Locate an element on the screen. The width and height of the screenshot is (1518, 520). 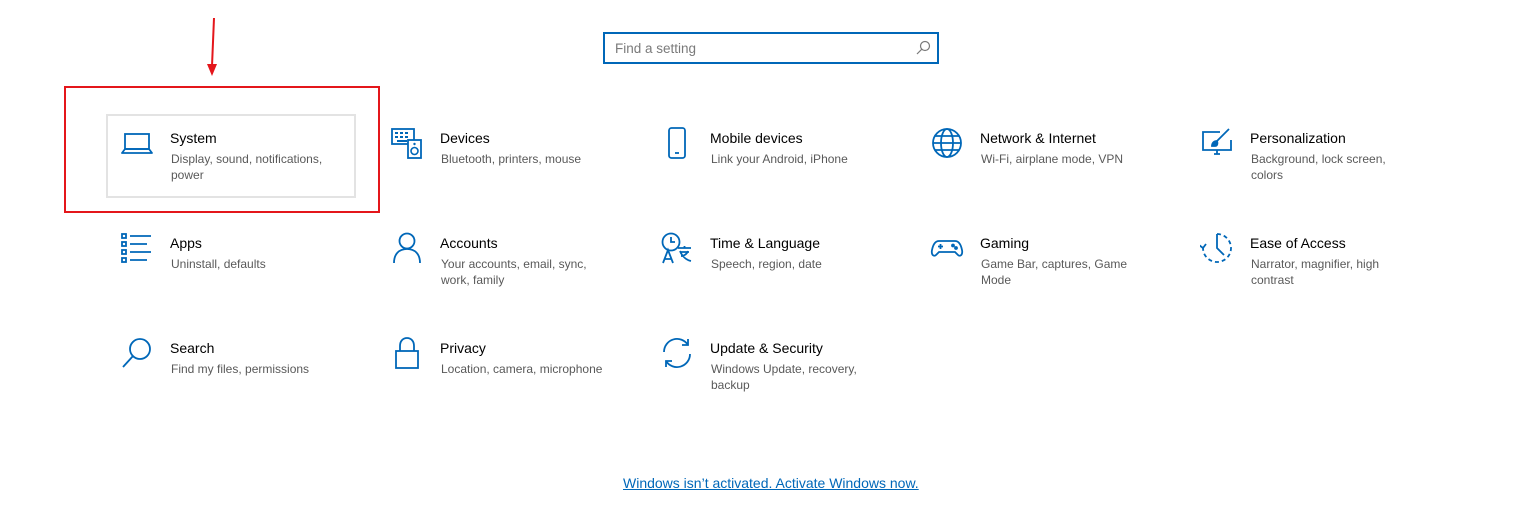
tile-description: Bluetooth, printers, mouse is located at coordinates (511, 159).